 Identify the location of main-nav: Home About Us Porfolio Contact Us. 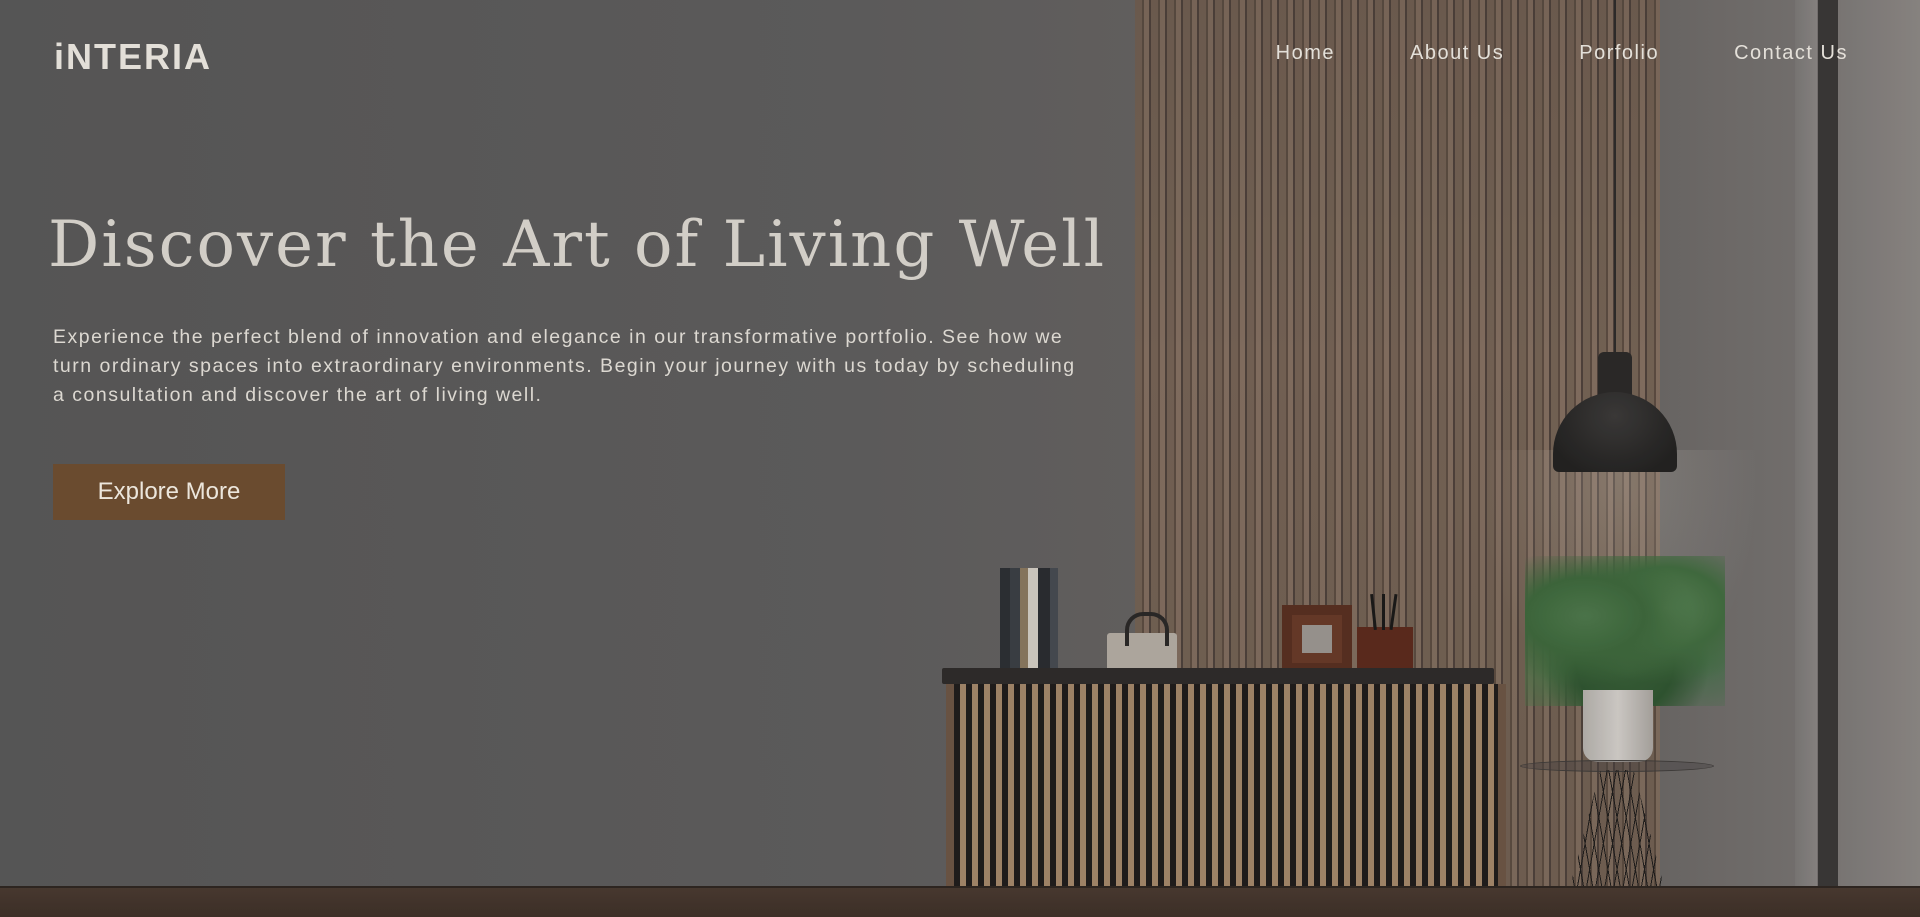
(1524, 53).